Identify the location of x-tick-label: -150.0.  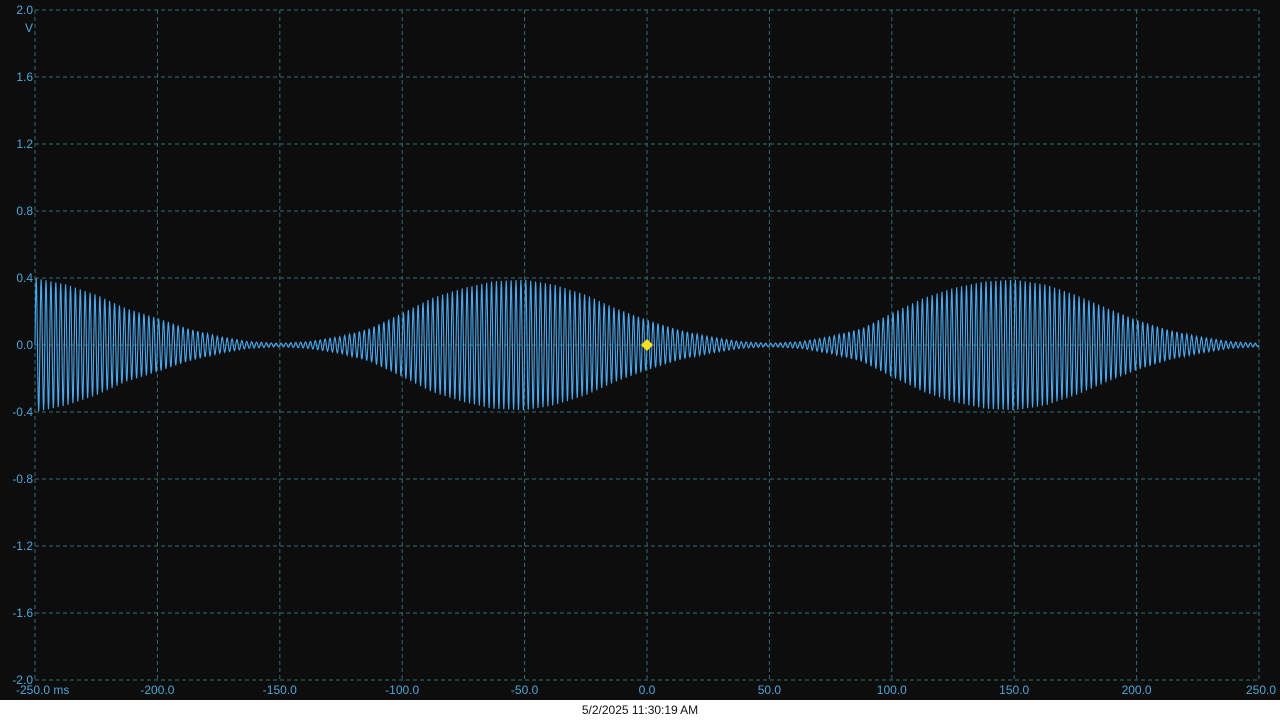
(280, 690).